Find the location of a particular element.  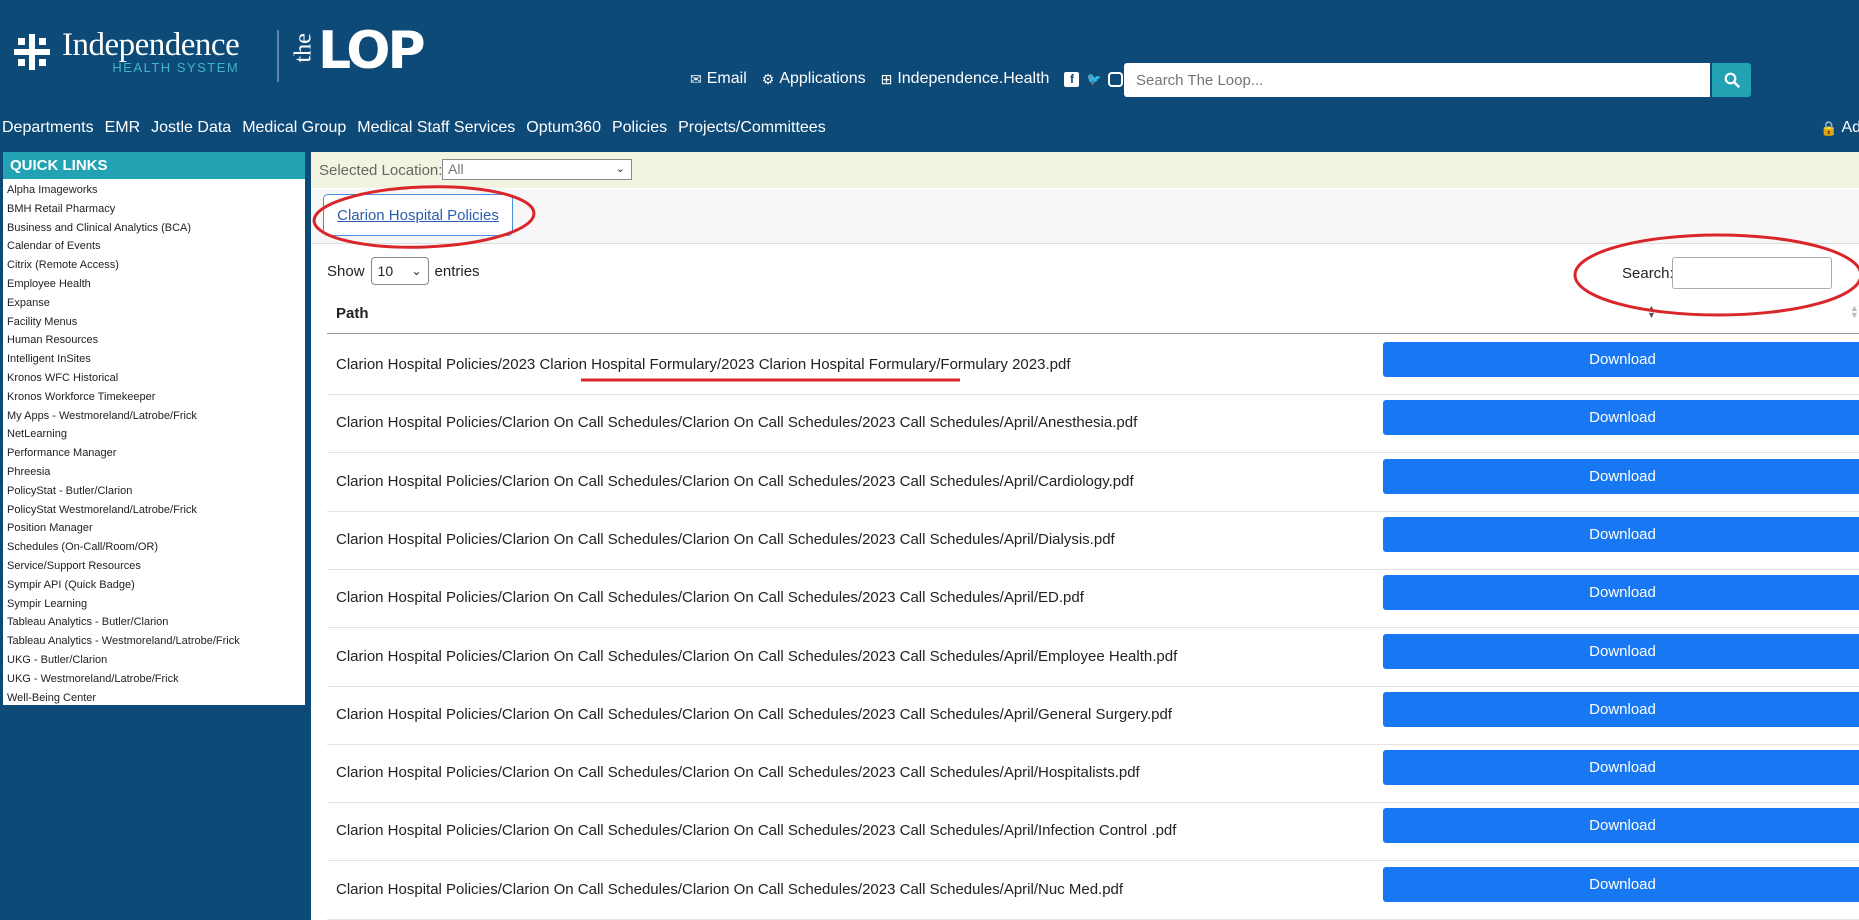

tab-clarion-hospital-policies-label: Clarion Hospital Policies is located at coordinates (418, 215).